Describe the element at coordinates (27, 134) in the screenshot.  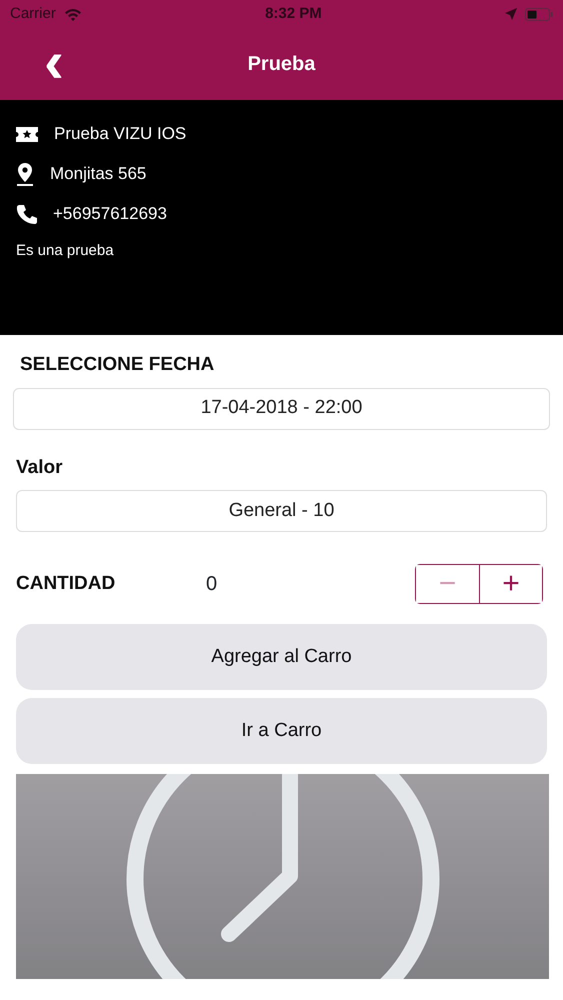
I see `ticket-icon` at that location.